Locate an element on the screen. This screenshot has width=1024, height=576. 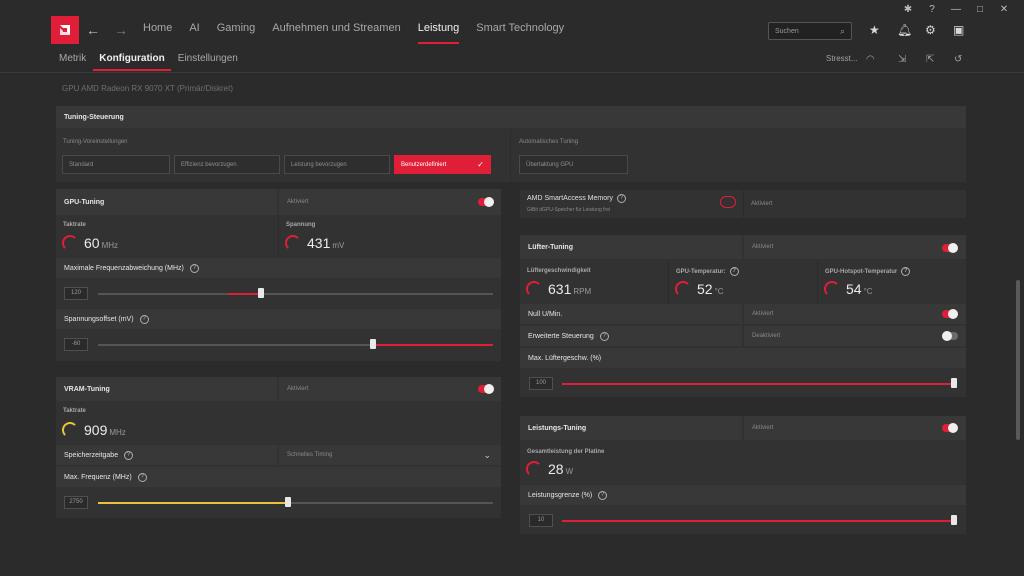
freq-dev-slider-fill is located at coordinates (244, 294).